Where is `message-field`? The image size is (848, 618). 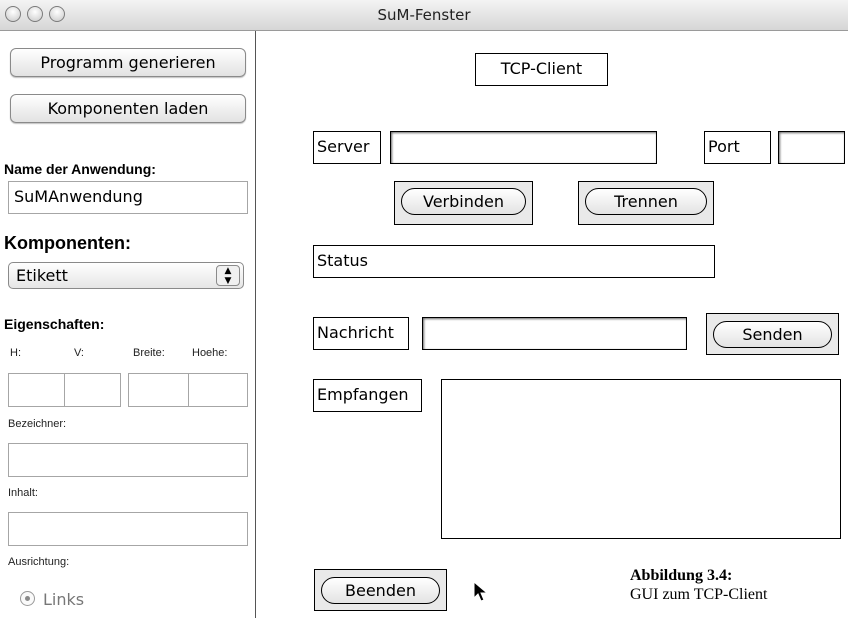
message-field is located at coordinates (554, 333).